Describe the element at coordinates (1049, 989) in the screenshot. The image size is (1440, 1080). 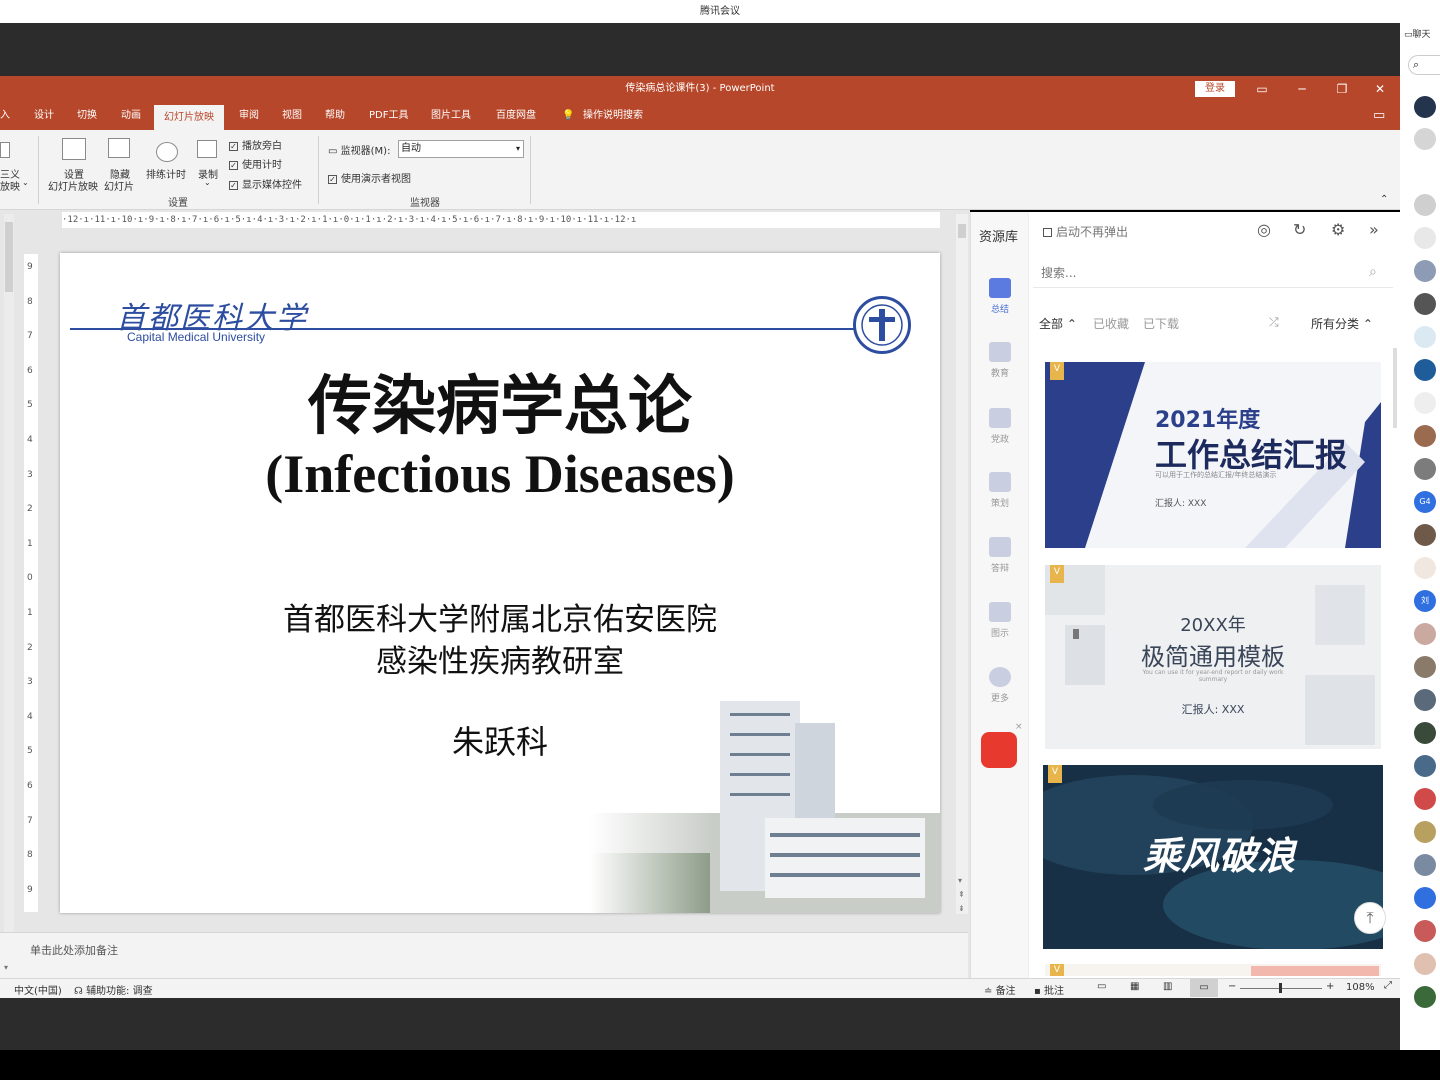
I see `comments-toggle: ▪ 批注` at that location.